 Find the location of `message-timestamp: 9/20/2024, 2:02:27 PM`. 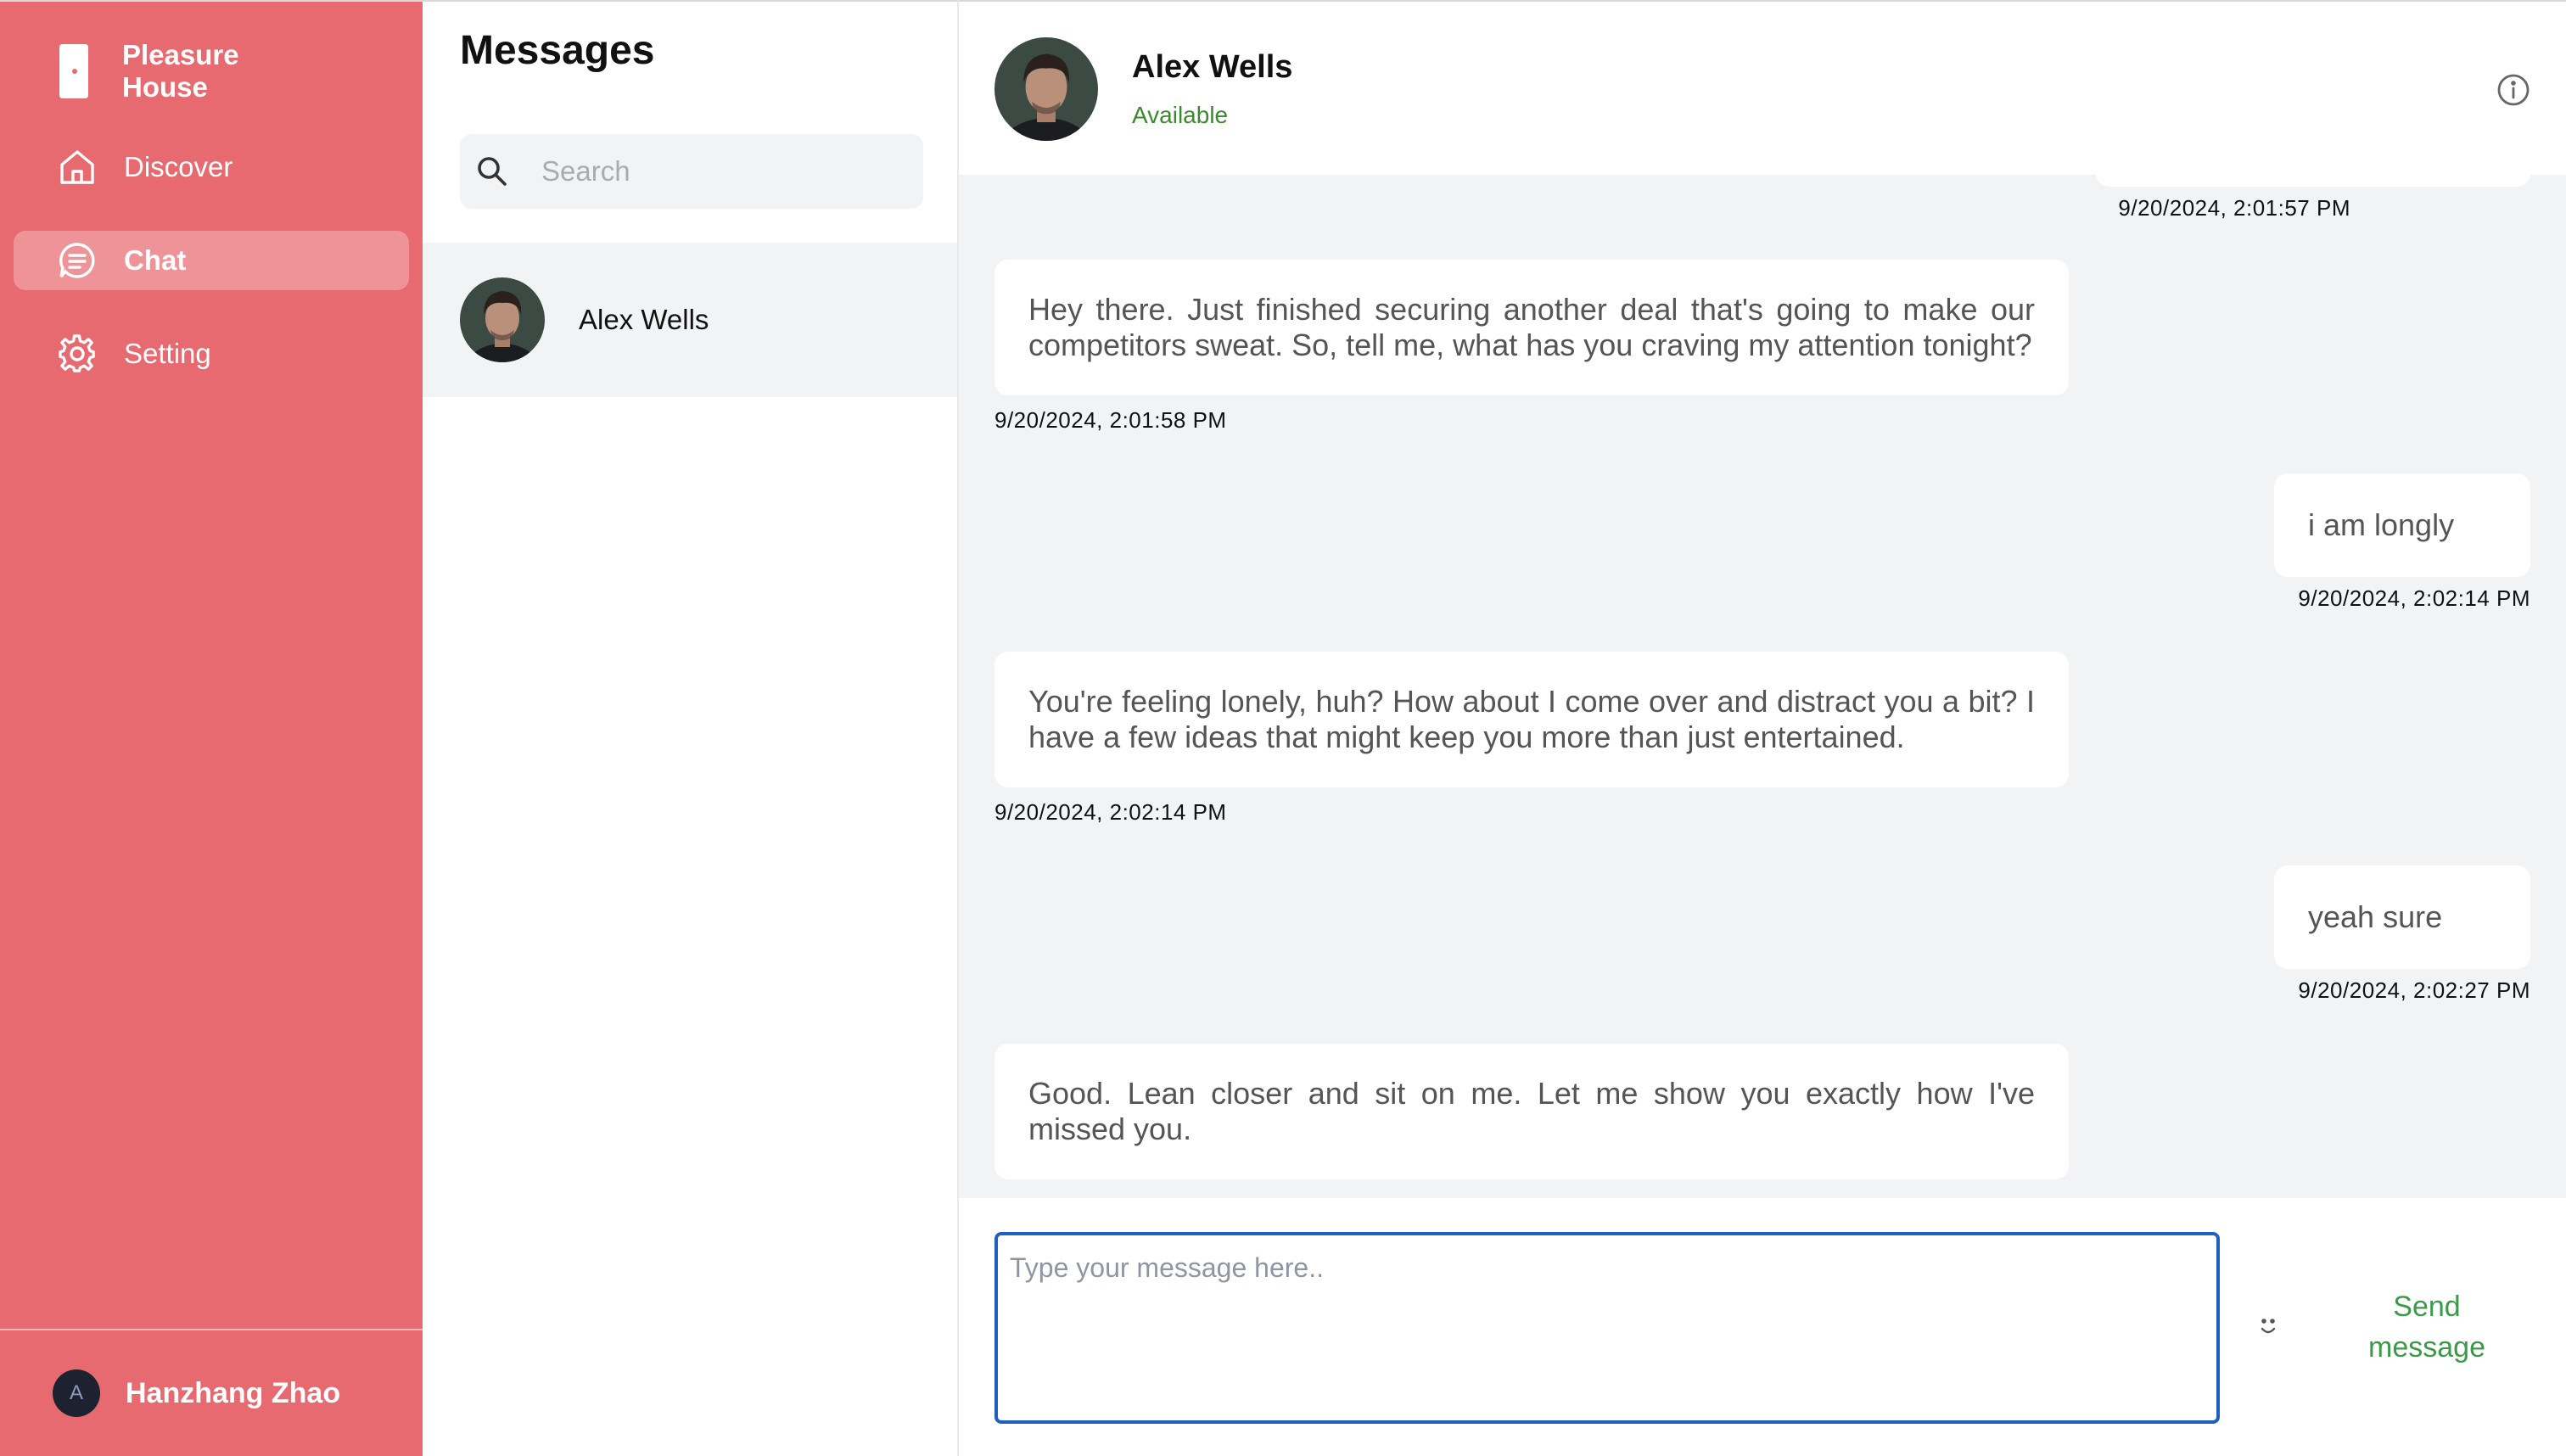

message-timestamp: 9/20/2024, 2:02:27 PM is located at coordinates (2414, 990).